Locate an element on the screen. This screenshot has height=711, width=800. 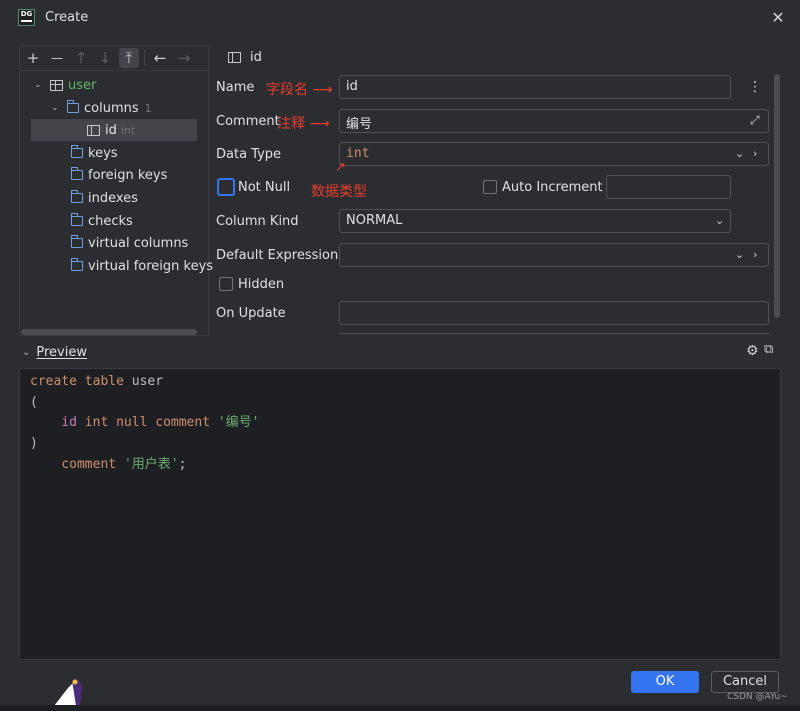
hidden-checkbox is located at coordinates (226, 284).